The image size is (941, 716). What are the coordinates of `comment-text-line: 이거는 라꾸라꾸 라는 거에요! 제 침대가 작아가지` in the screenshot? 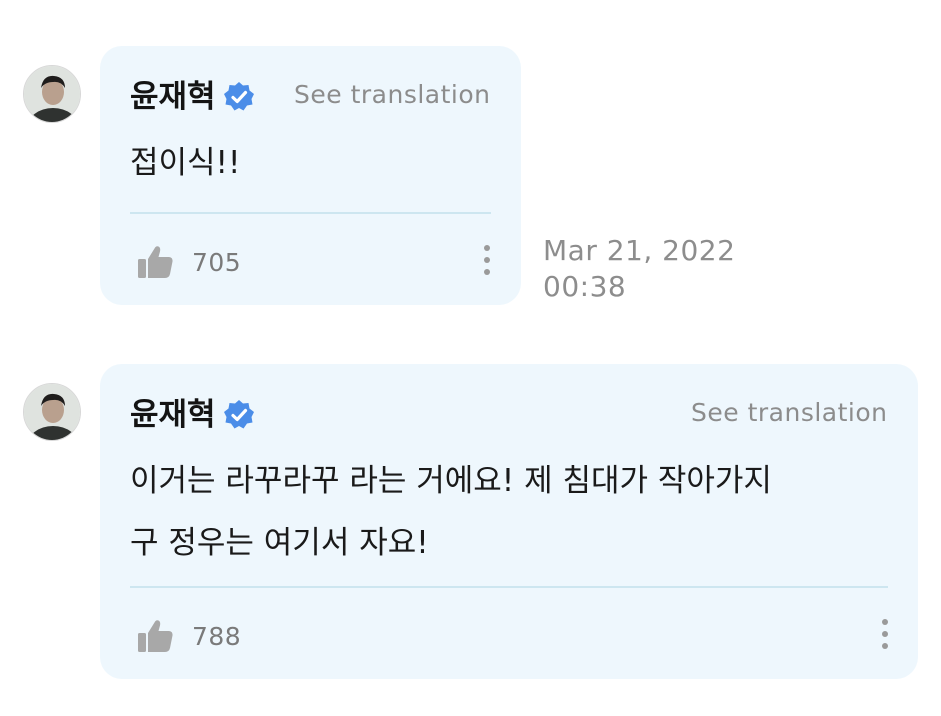 It's located at (451, 481).